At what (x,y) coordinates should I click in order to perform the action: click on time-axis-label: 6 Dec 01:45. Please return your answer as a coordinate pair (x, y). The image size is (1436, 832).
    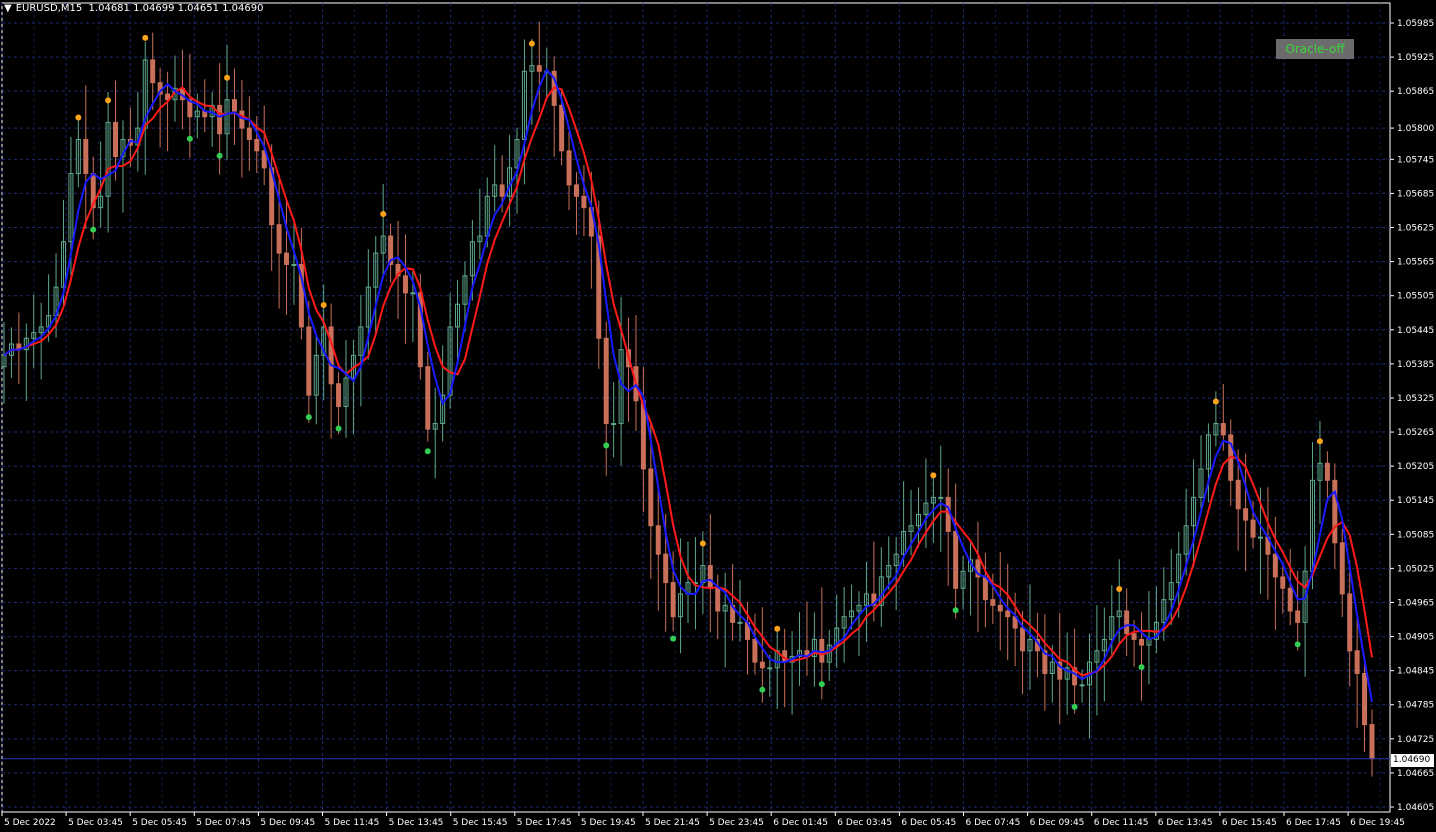
    Looking at the image, I should click on (800, 823).